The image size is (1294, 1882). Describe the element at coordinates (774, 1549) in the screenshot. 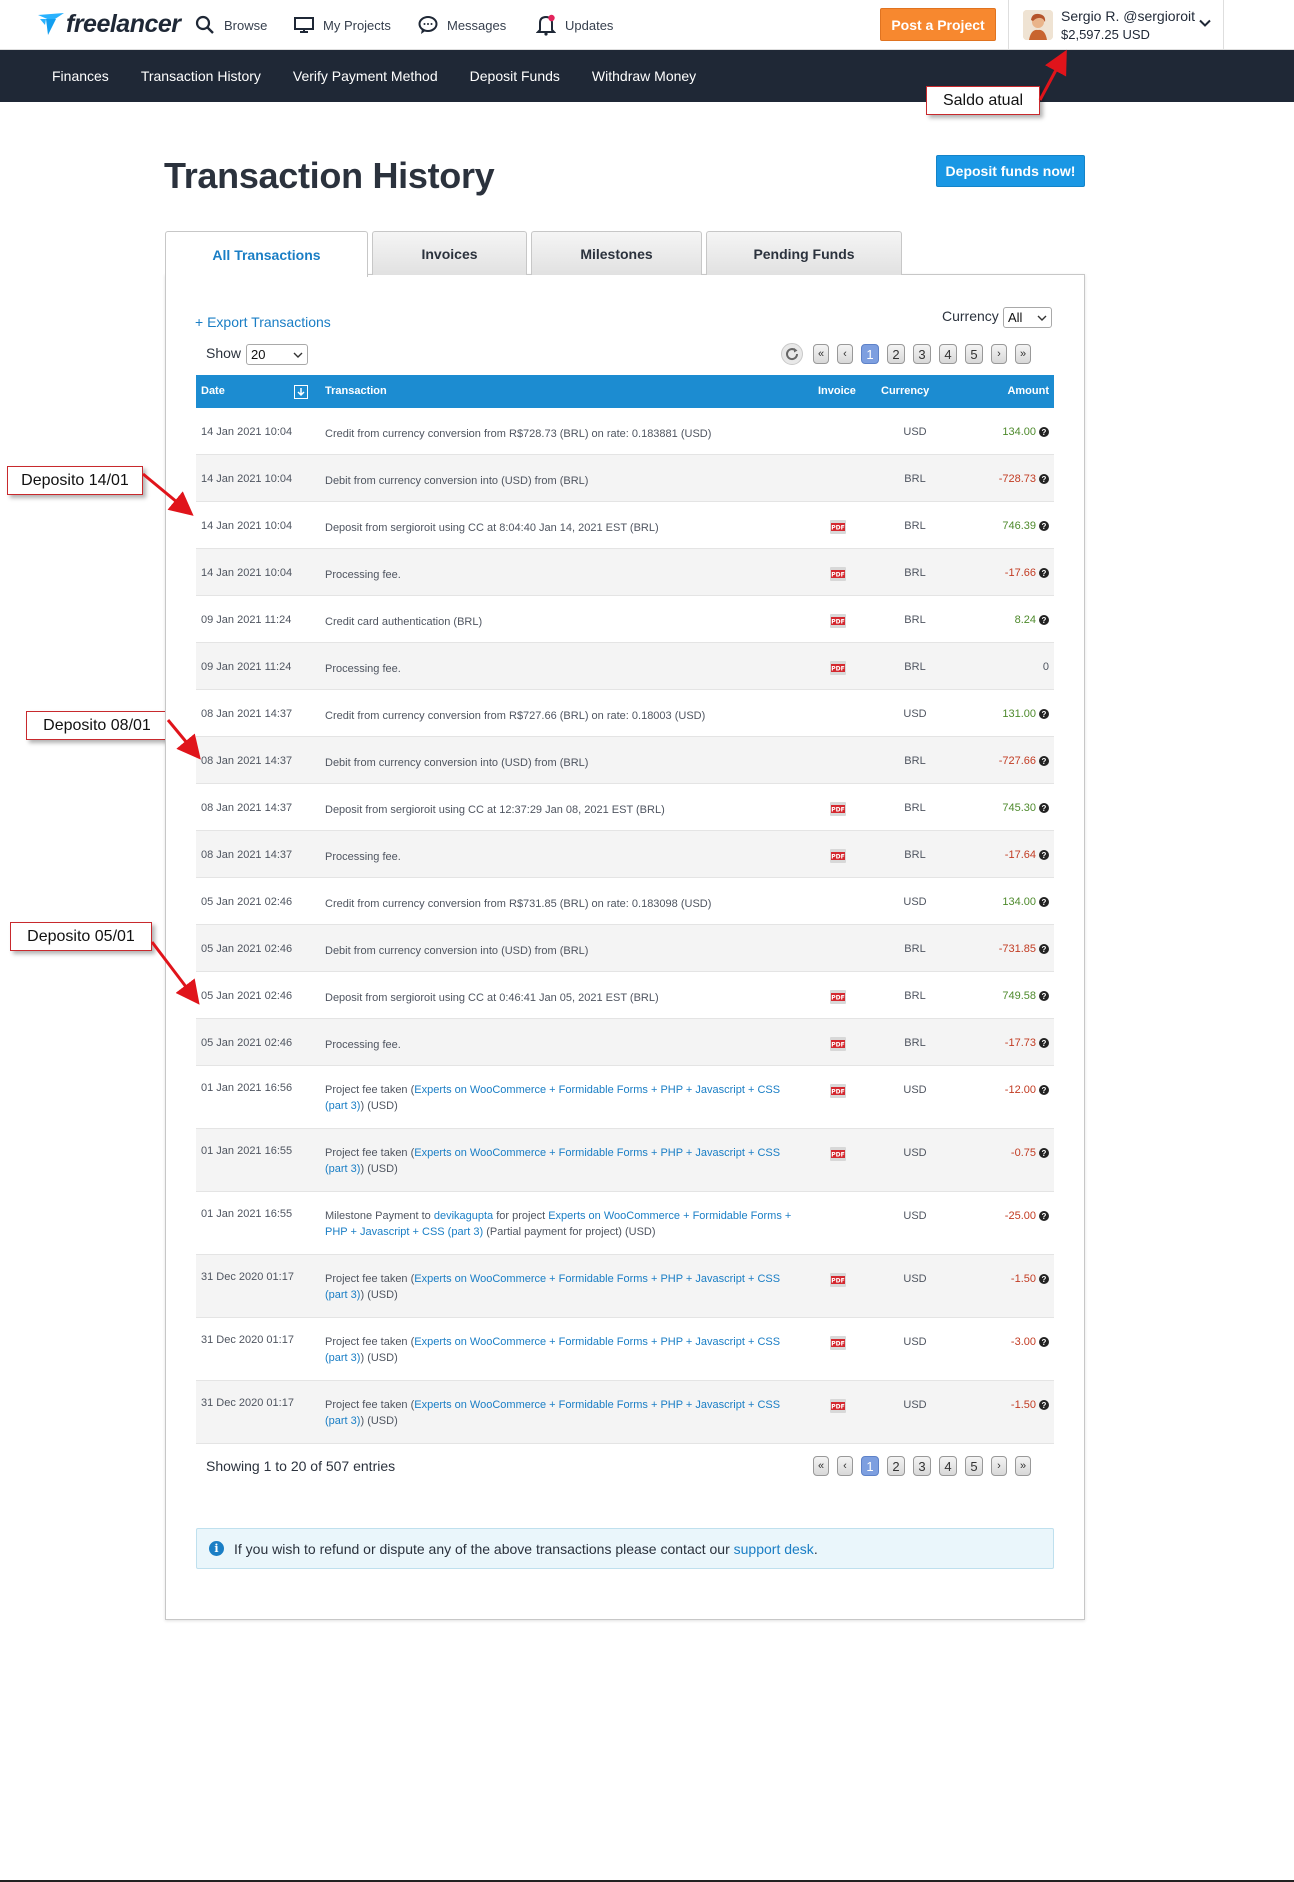

I see `support-desk-link: support desk` at that location.